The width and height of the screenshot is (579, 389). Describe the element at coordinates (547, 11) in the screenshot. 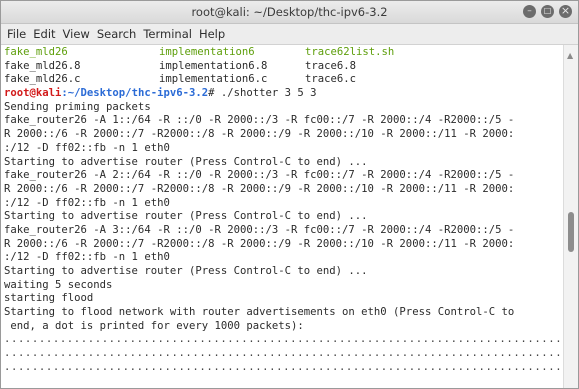

I see `maximize-icon` at that location.